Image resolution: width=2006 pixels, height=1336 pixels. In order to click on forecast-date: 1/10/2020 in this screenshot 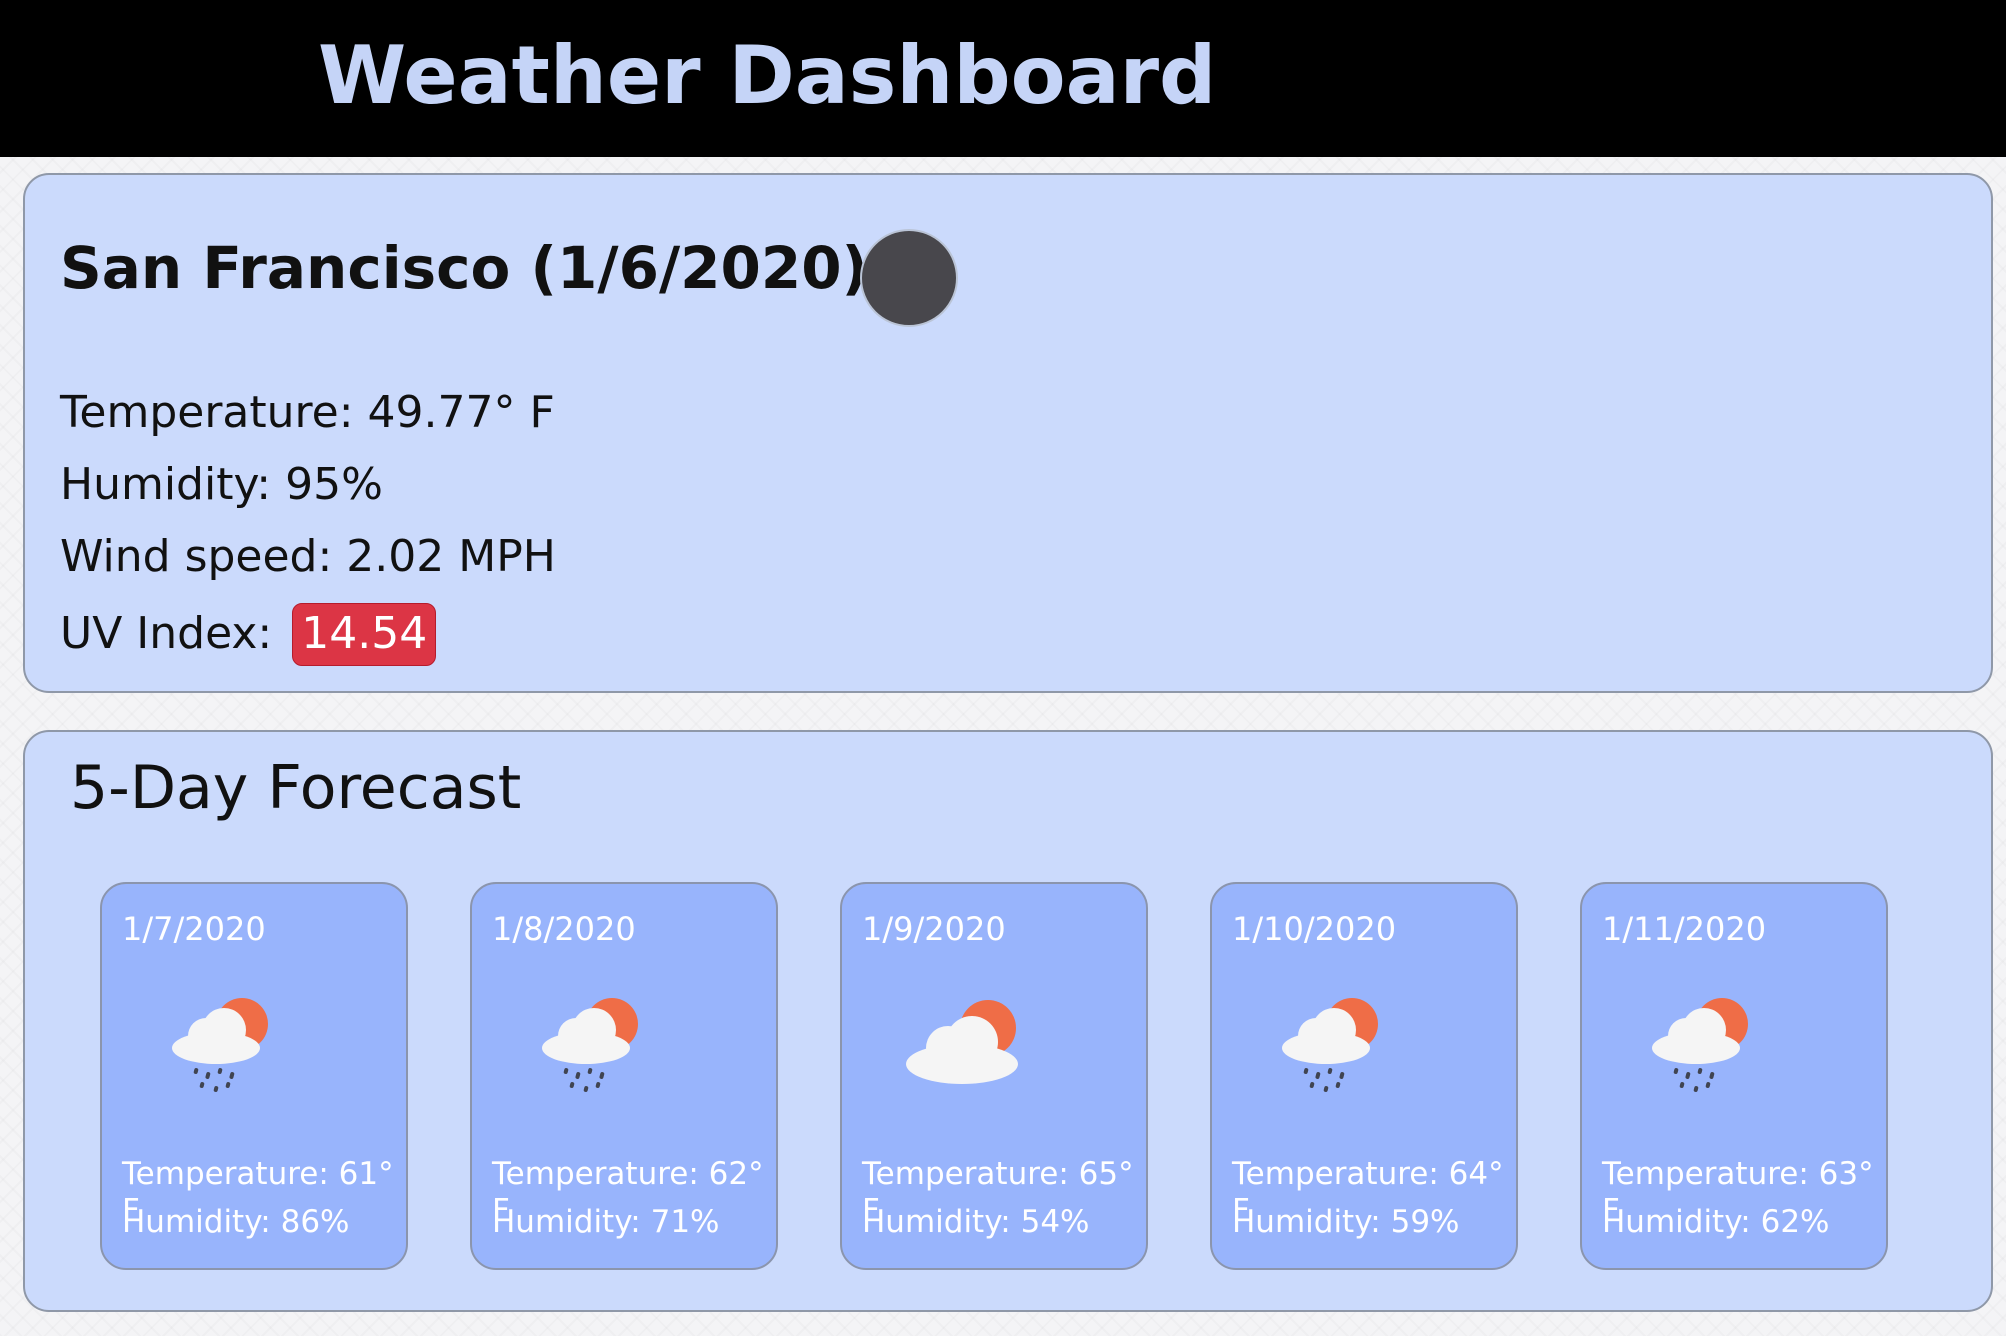, I will do `click(1314, 929)`.